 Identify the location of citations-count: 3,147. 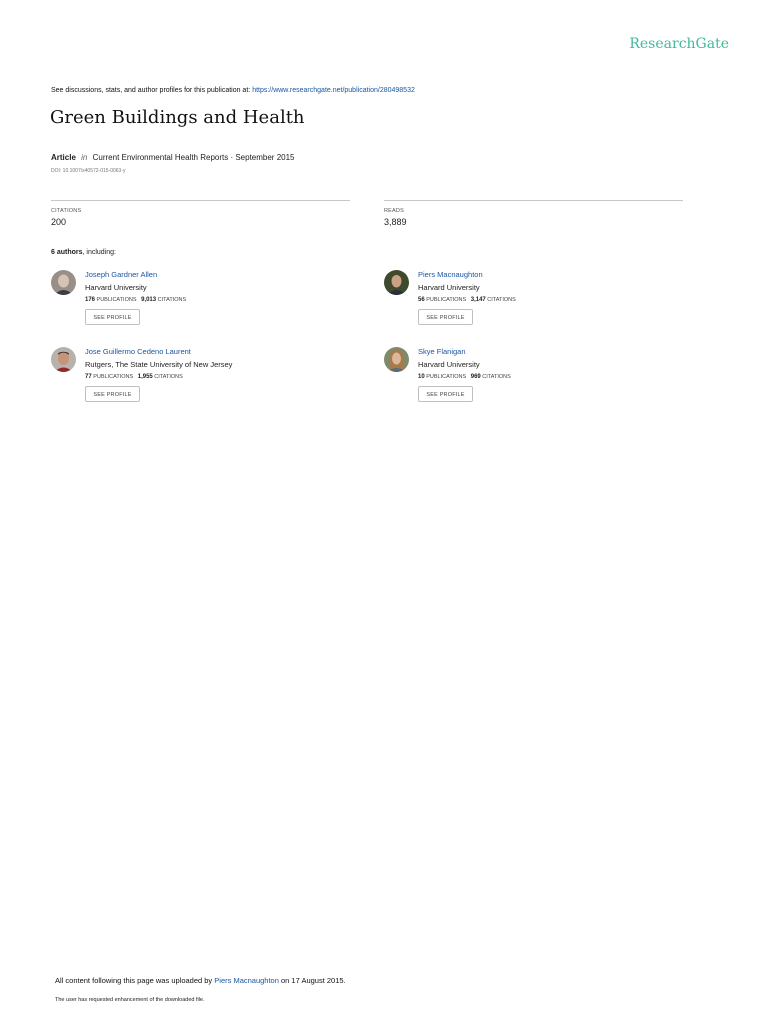
(478, 300).